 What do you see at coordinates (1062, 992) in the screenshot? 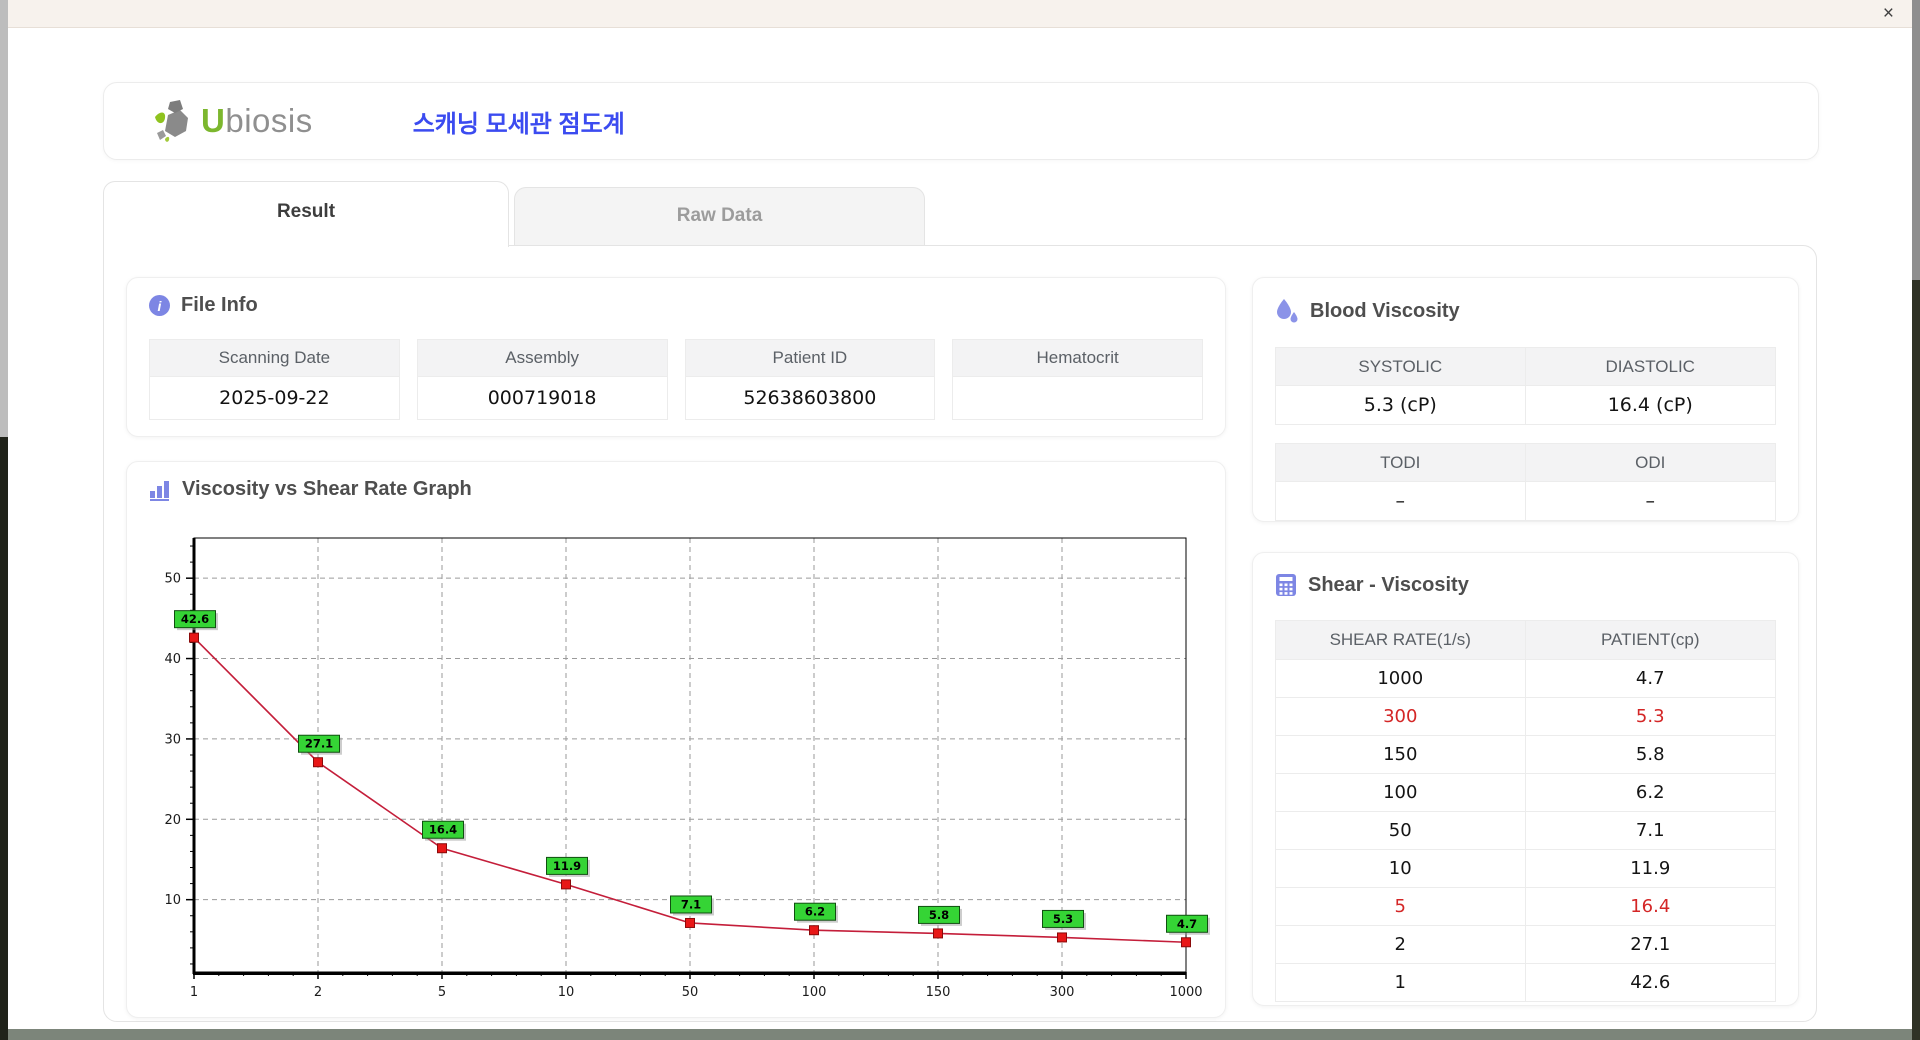
I see `svg-text: 300` at bounding box center [1062, 992].